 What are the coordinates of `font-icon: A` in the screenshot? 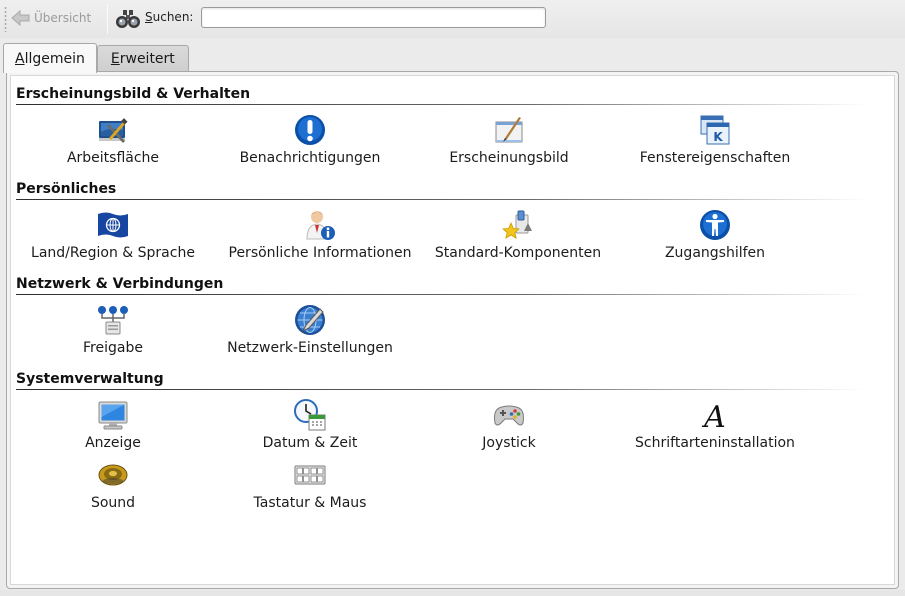 It's located at (713, 415).